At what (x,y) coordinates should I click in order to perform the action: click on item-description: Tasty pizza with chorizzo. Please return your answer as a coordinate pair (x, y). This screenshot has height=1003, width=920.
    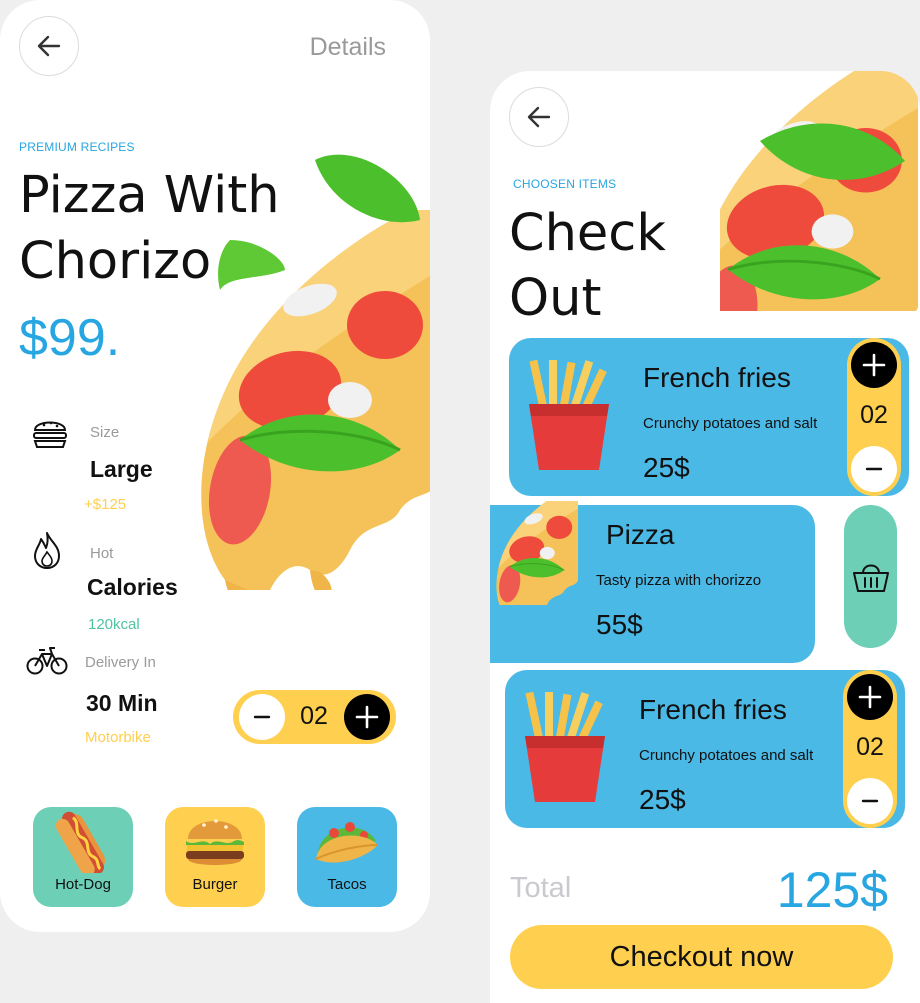
    Looking at the image, I should click on (679, 580).